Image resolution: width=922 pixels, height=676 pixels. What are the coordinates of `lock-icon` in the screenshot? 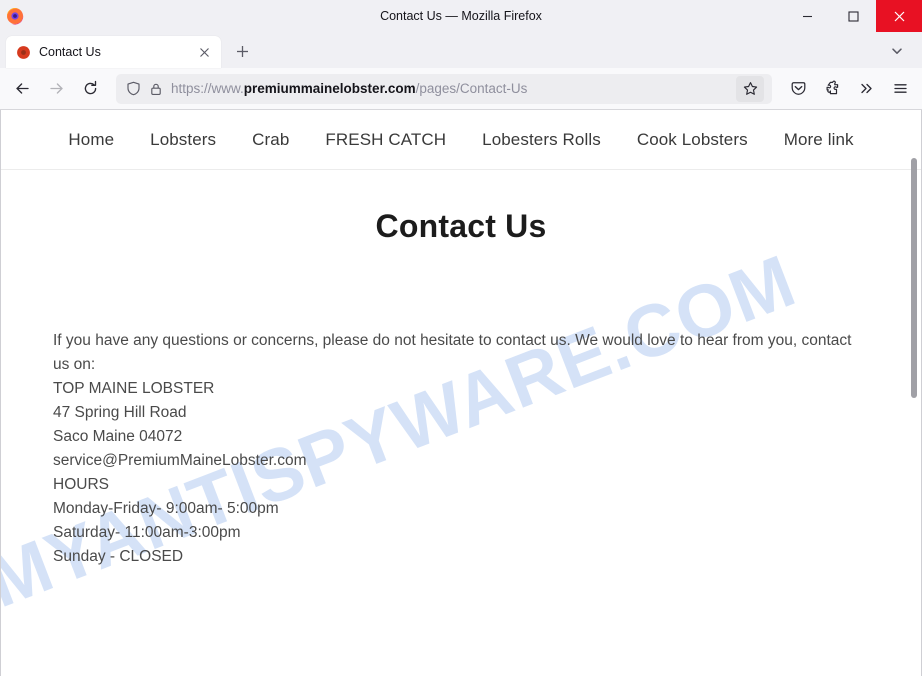 It's located at (156, 89).